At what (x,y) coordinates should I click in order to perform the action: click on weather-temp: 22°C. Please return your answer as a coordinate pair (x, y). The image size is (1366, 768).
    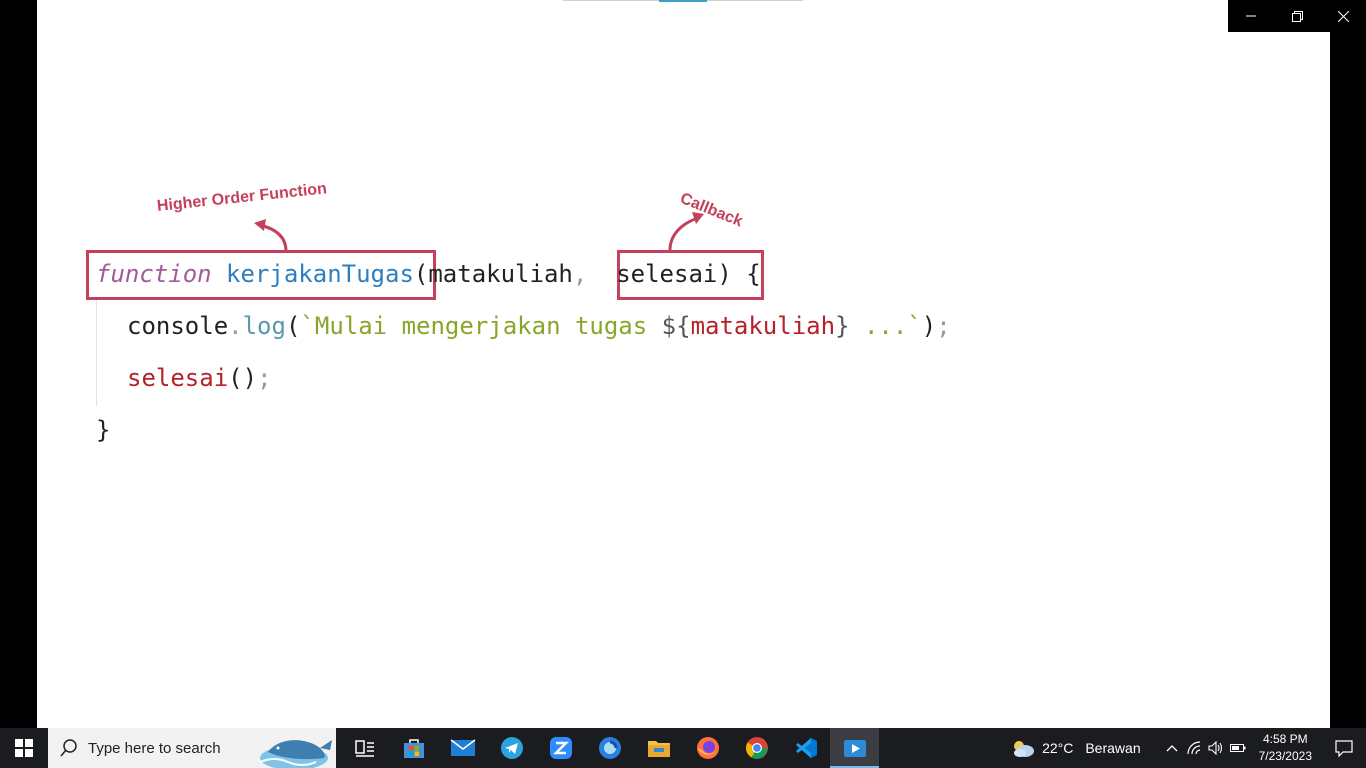
    Looking at the image, I should click on (1058, 748).